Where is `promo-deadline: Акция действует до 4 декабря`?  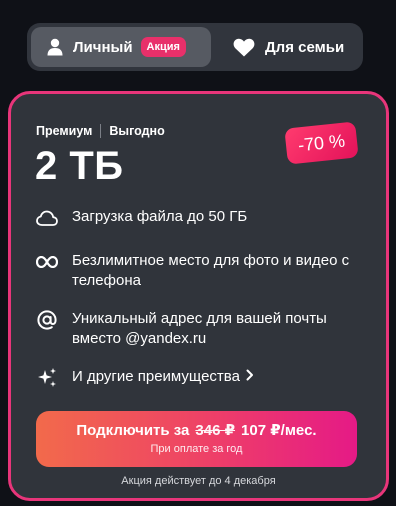
promo-deadline: Акция действует до 4 декабря is located at coordinates (198, 481).